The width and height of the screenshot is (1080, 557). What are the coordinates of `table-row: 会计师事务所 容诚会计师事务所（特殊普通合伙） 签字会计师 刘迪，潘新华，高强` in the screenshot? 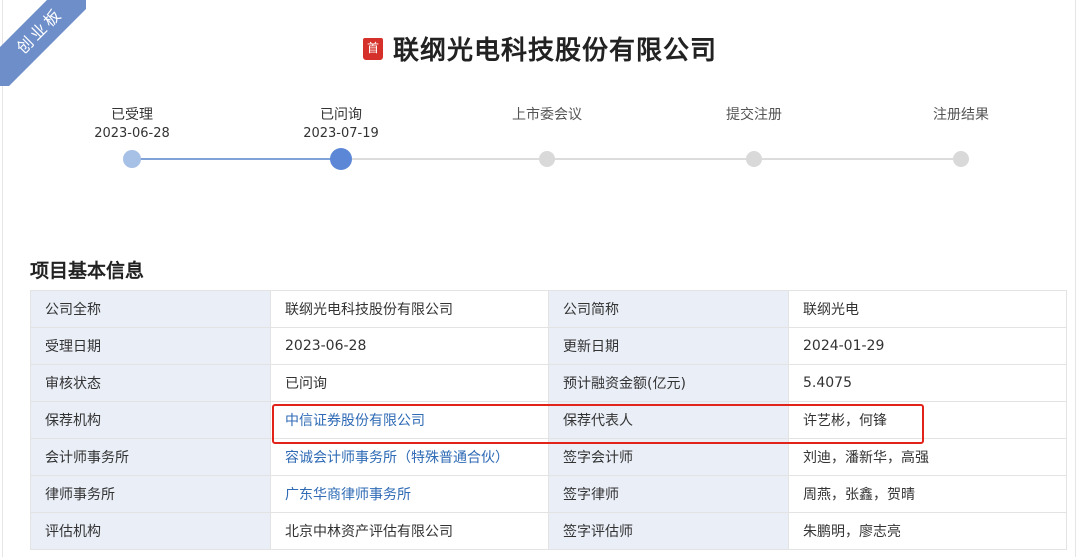 It's located at (548, 457).